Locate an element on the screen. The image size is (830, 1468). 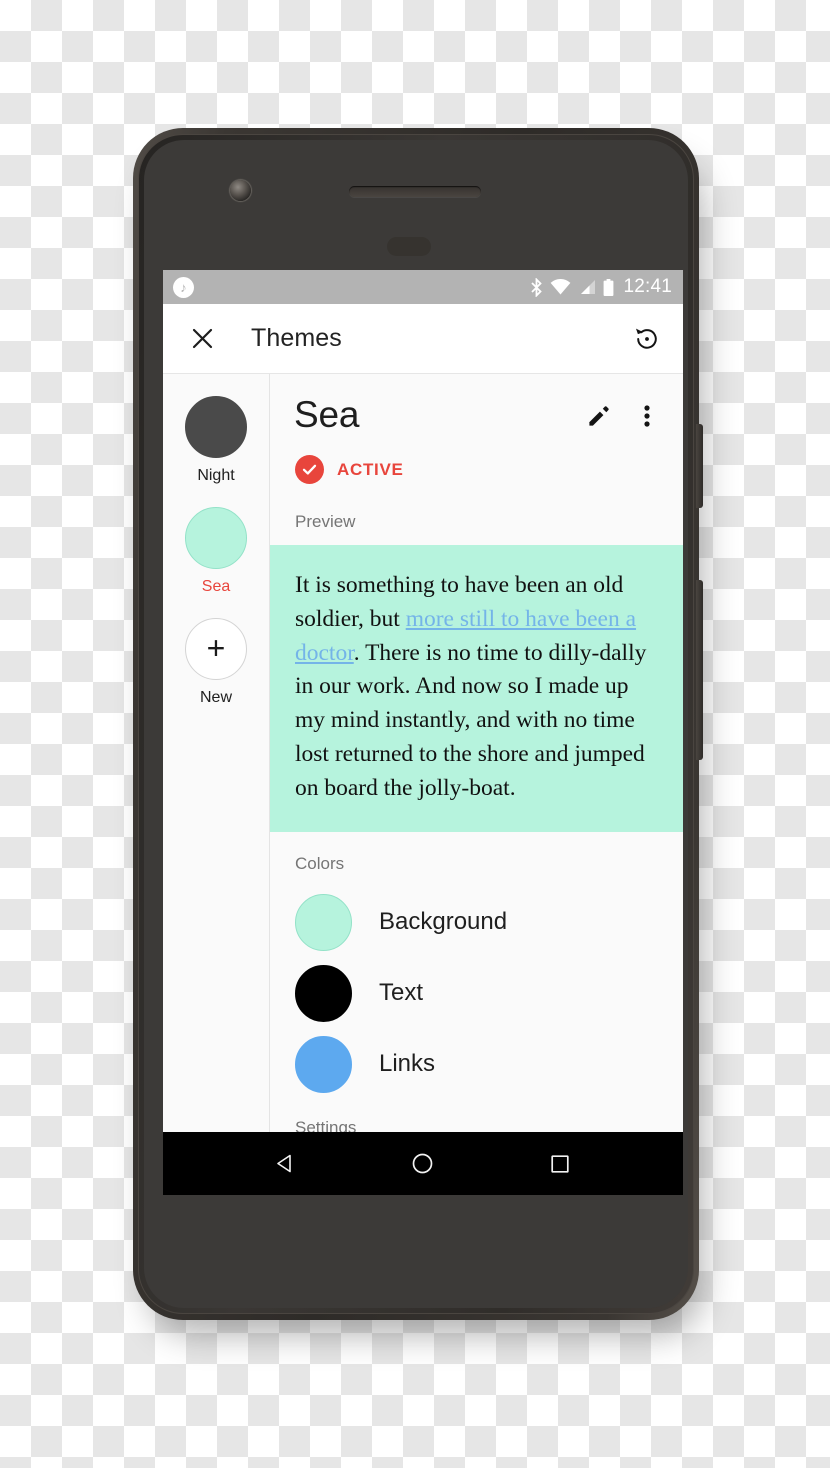
color-label: Links is located at coordinates (407, 1064).